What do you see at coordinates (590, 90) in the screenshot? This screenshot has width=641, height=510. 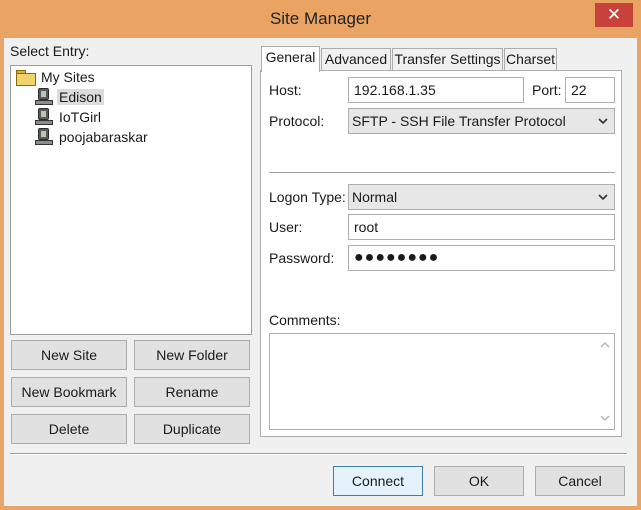 I see `port-input: 22` at bounding box center [590, 90].